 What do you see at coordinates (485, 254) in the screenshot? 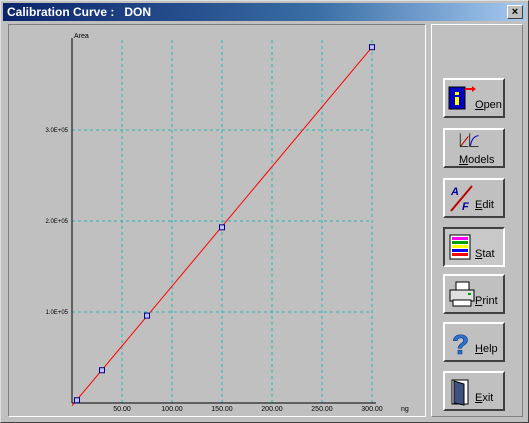
I see `stat-label: Stat` at bounding box center [485, 254].